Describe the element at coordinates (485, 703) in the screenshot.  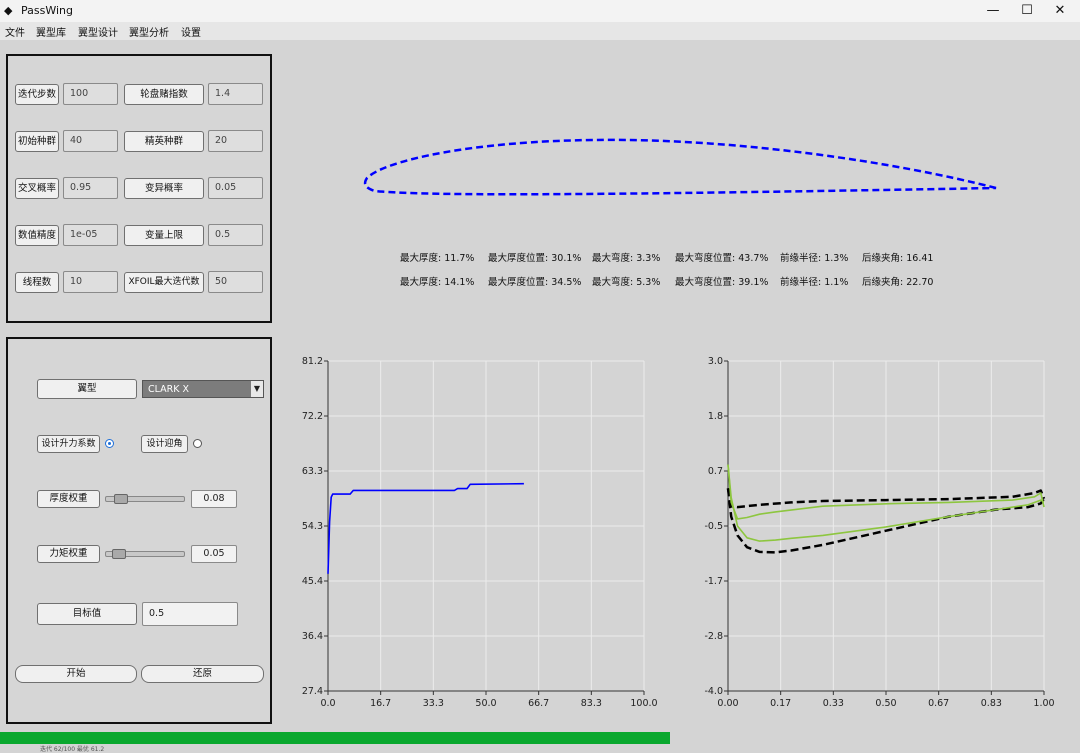
I see `x-tick-label: 50.0` at that location.